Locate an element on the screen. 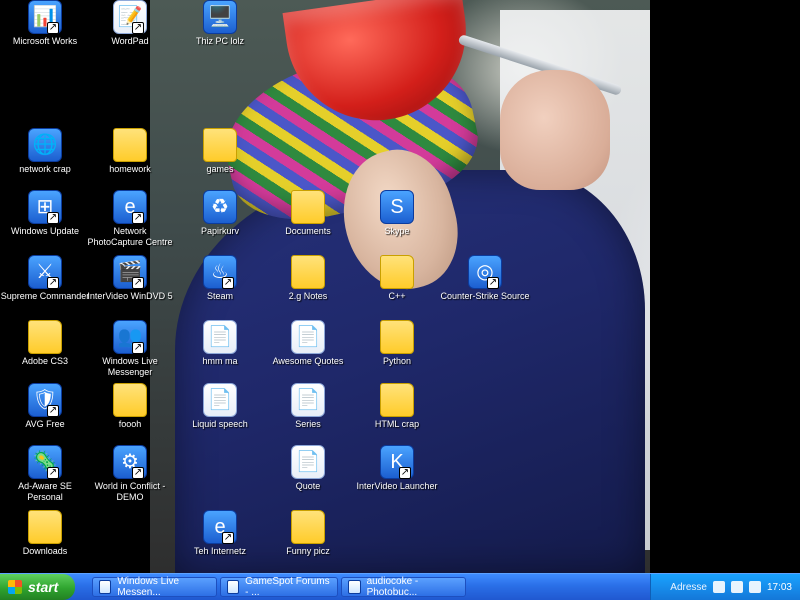 The width and height of the screenshot is (800, 600). desktop-icon-windows-live-messenger: 👥 Windows Live Messenger is located at coordinates (130, 350).